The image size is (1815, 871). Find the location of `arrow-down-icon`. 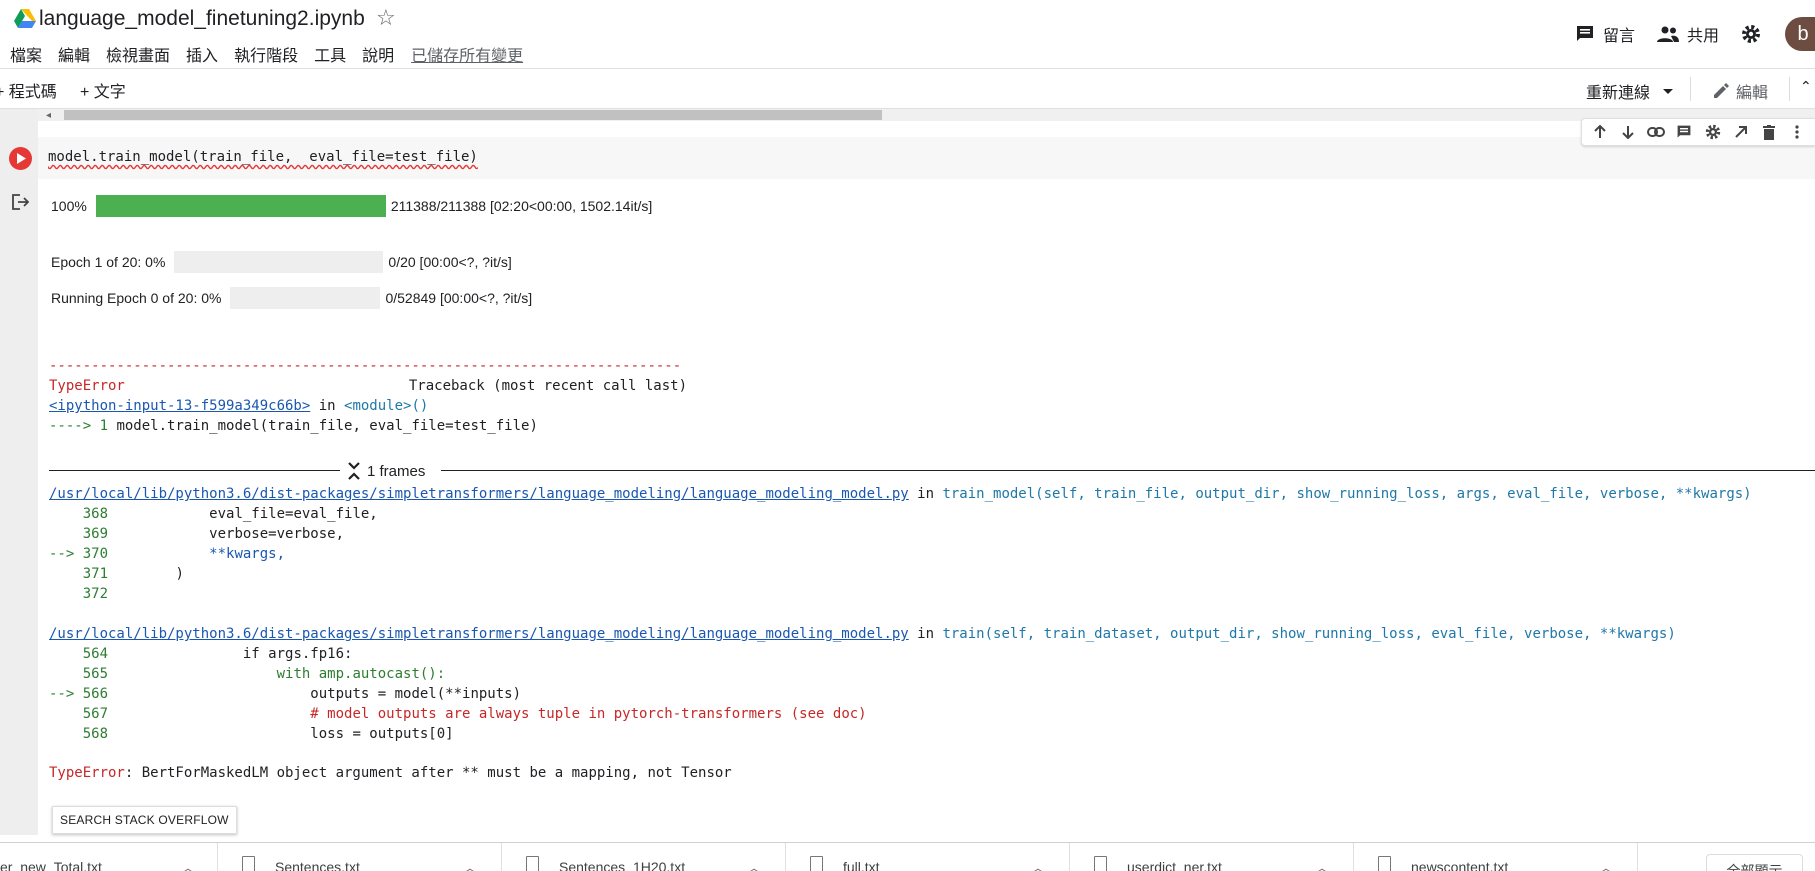

arrow-down-icon is located at coordinates (1628, 132).